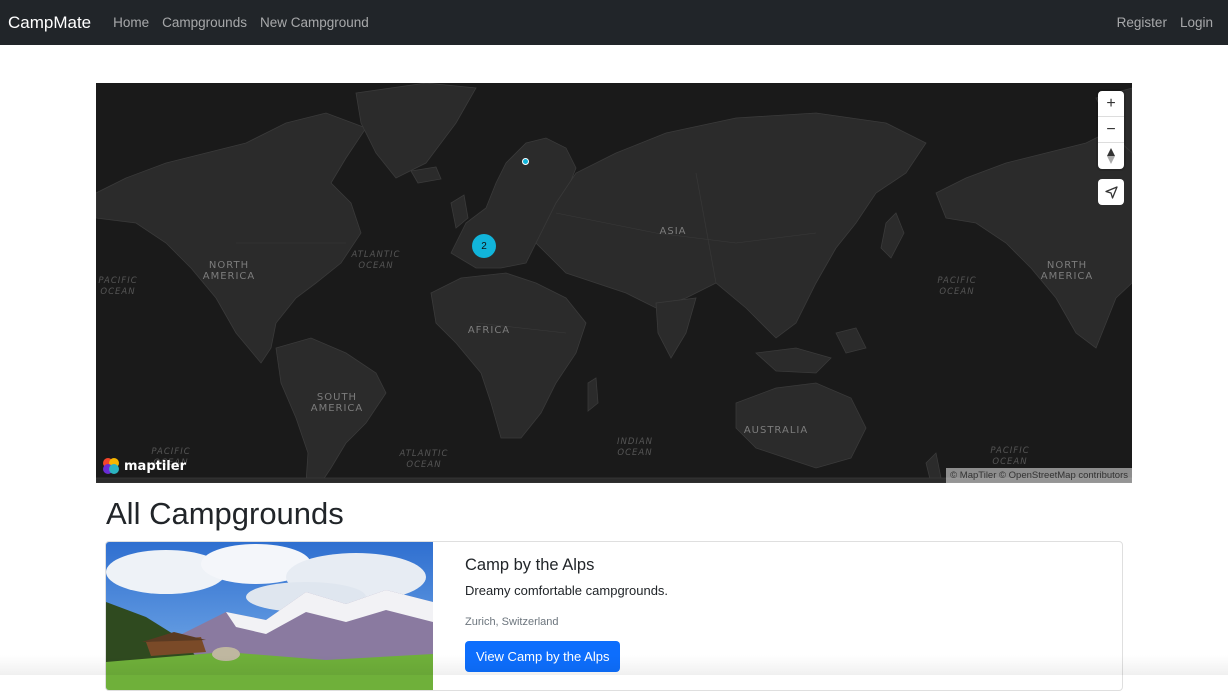  Describe the element at coordinates (957, 286) in the screenshot. I see `map-label-pacific-ocean-east: PACIFIC OCEAN` at that location.